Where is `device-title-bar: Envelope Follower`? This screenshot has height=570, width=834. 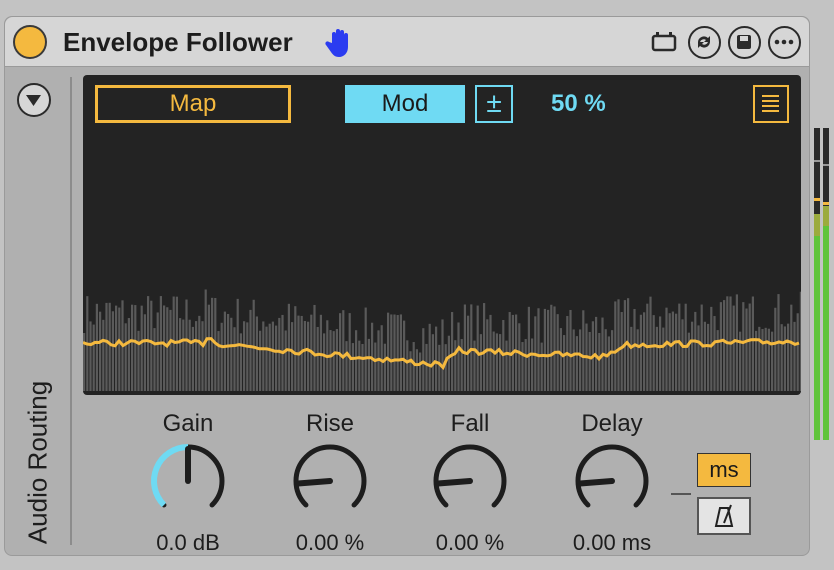
device-title-bar: Envelope Follower is located at coordinates (407, 42).